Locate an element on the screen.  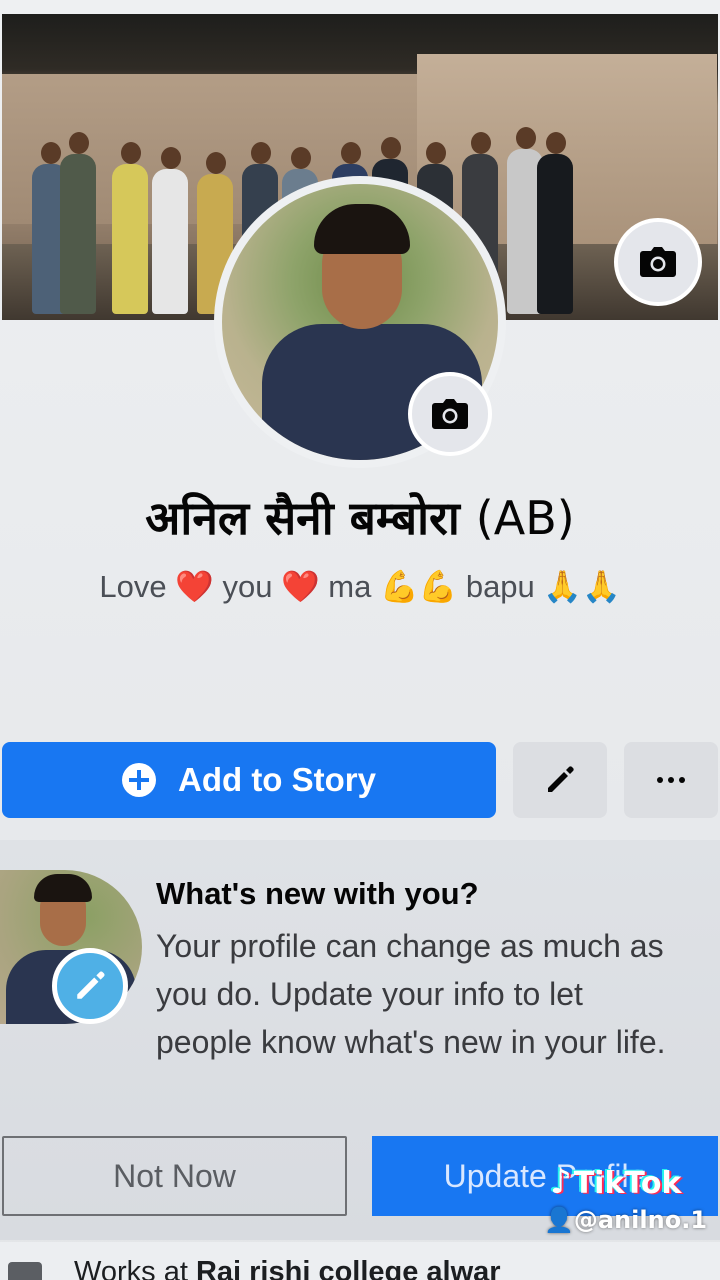
works-at-row: Works at Raj rishi college alwar is located at coordinates (360, 1261).